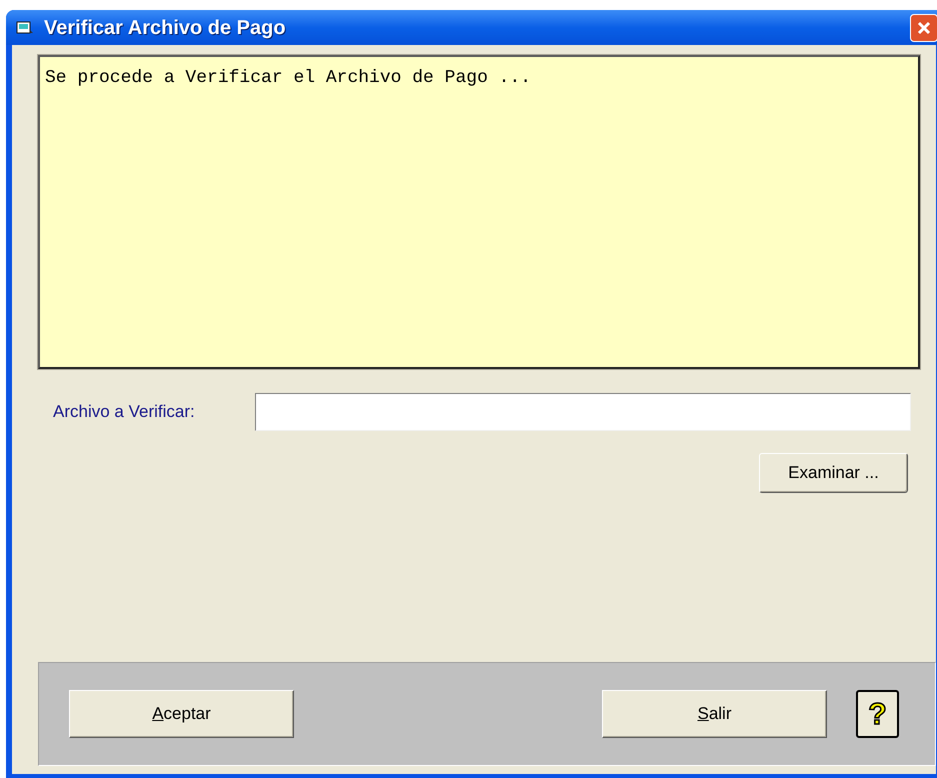 Image resolution: width=937 pixels, height=778 pixels. What do you see at coordinates (165, 28) in the screenshot?
I see `window-title: Verificar Archivo de Pago` at bounding box center [165, 28].